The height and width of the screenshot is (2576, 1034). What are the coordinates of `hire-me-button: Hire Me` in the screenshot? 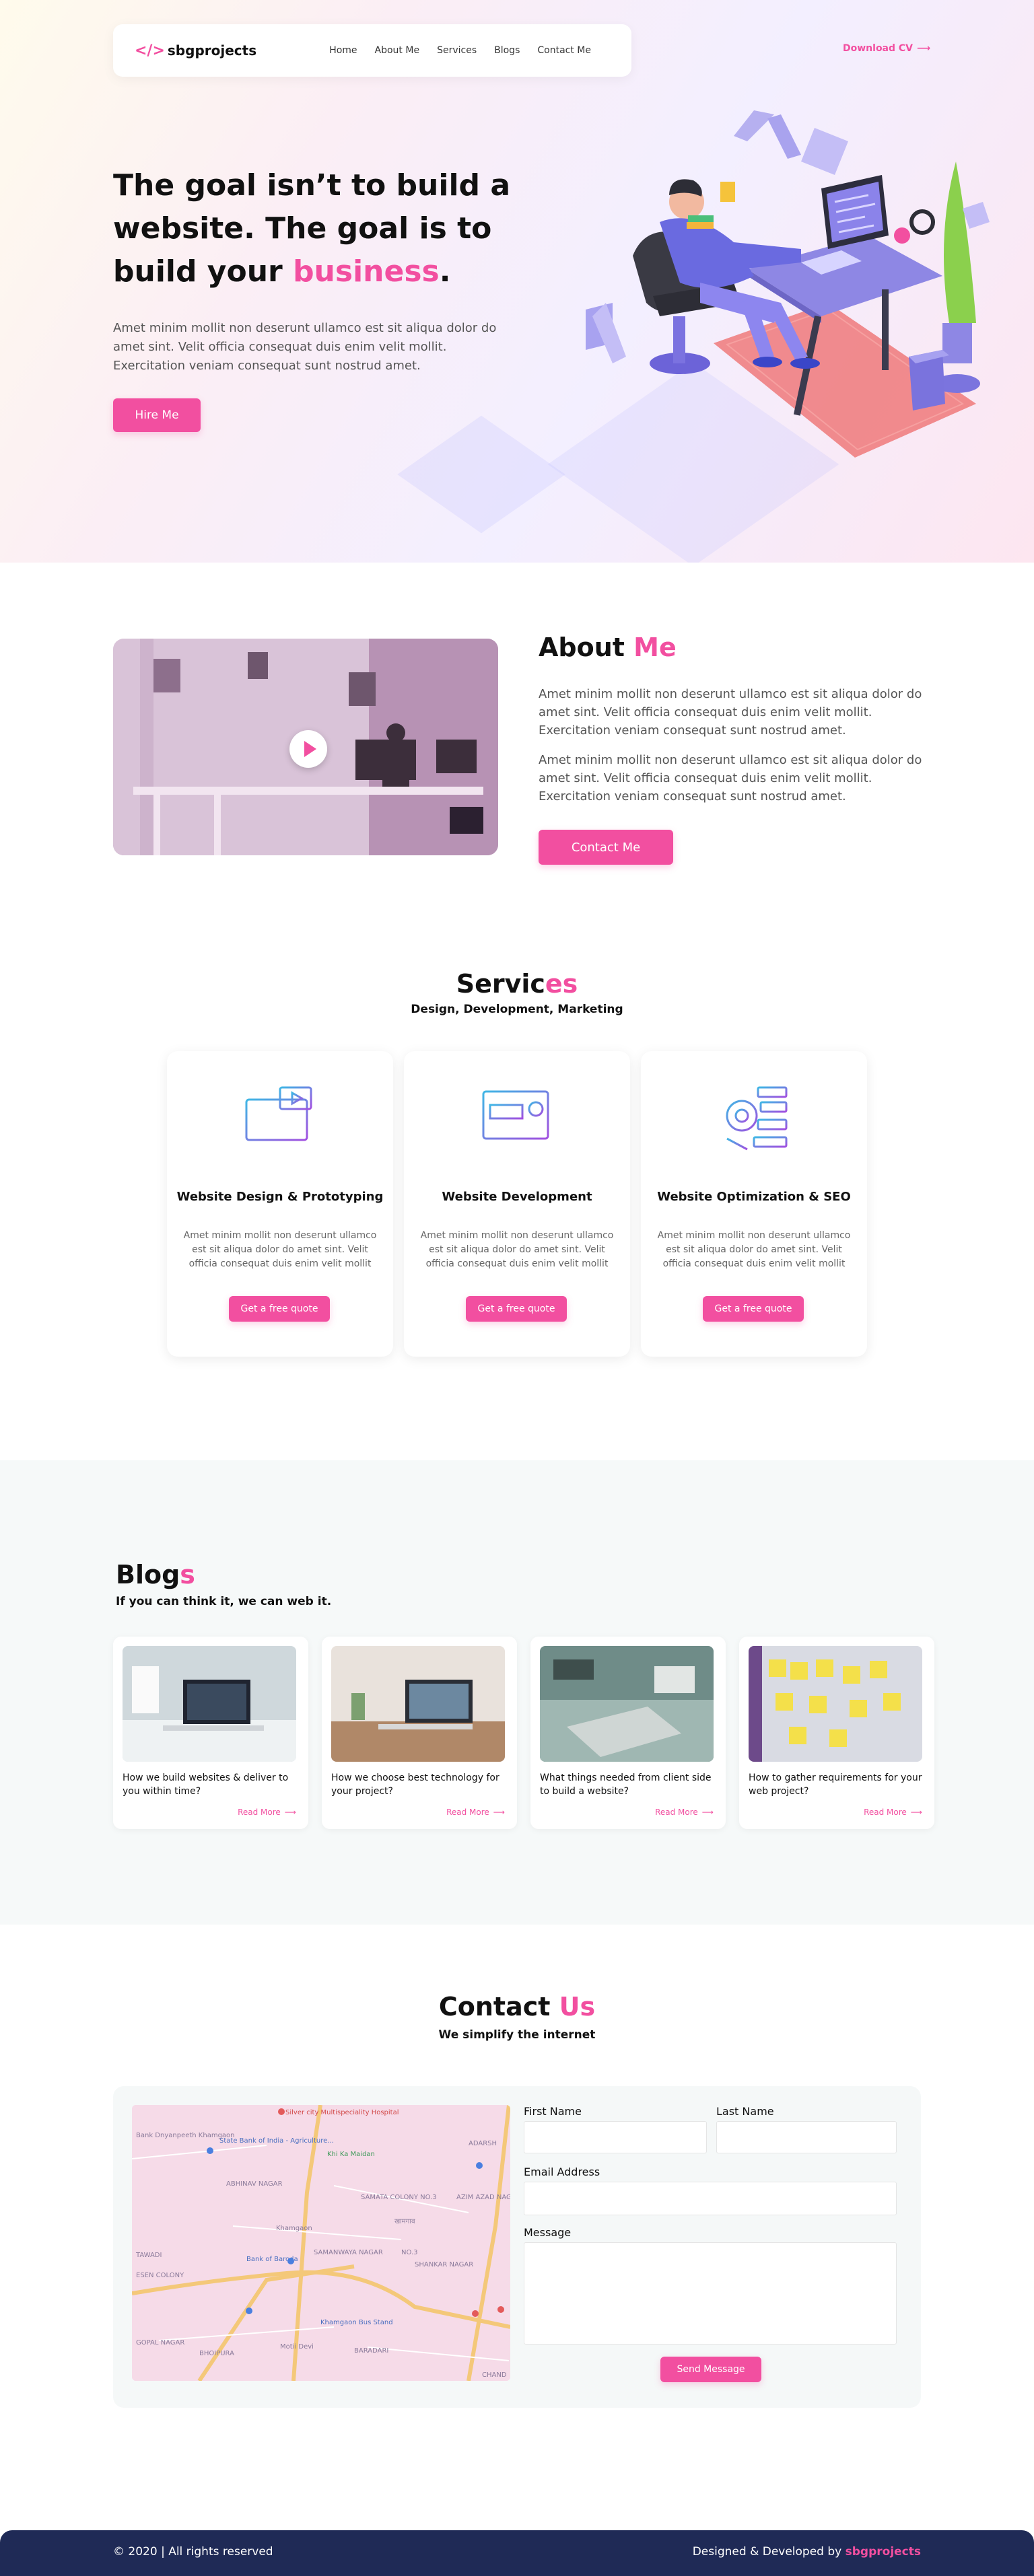 It's located at (157, 415).